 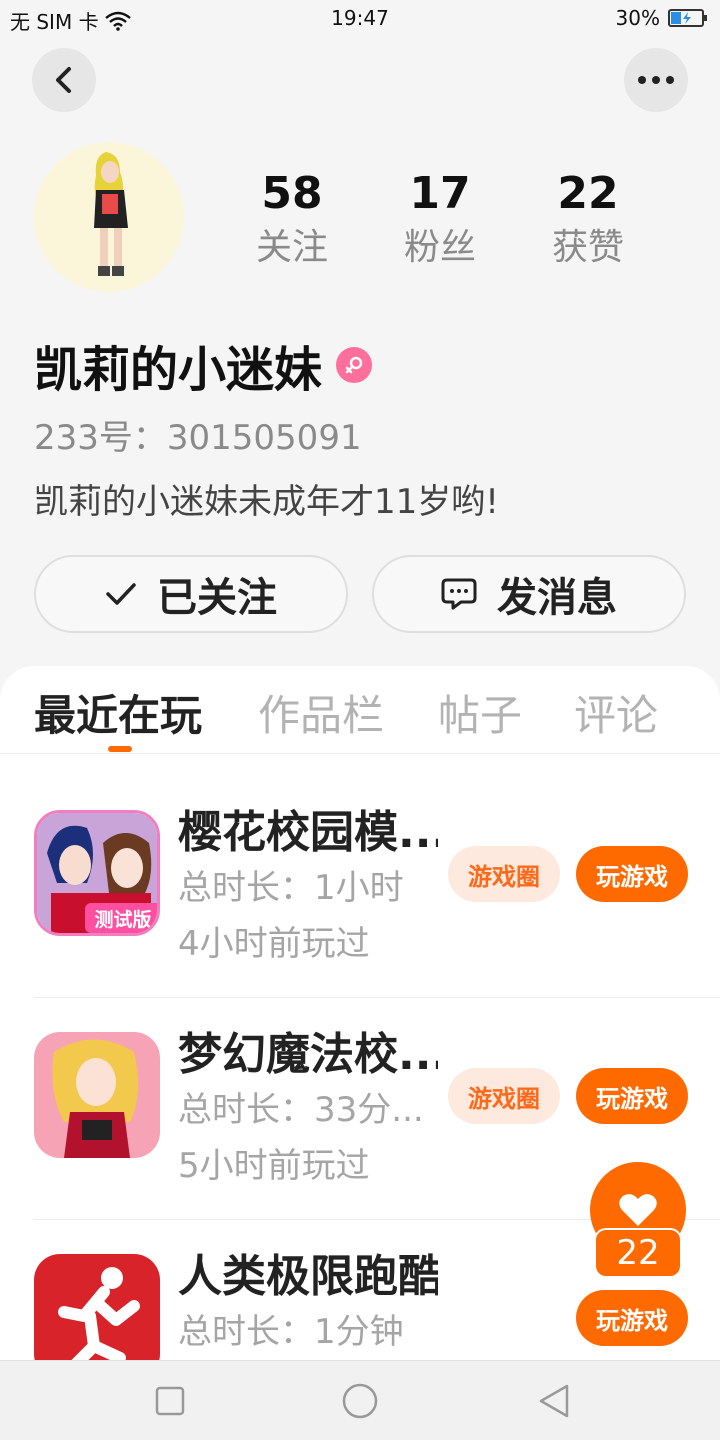 What do you see at coordinates (178, 370) in the screenshot?
I see `profile-name: 凯莉的小迷妹` at bounding box center [178, 370].